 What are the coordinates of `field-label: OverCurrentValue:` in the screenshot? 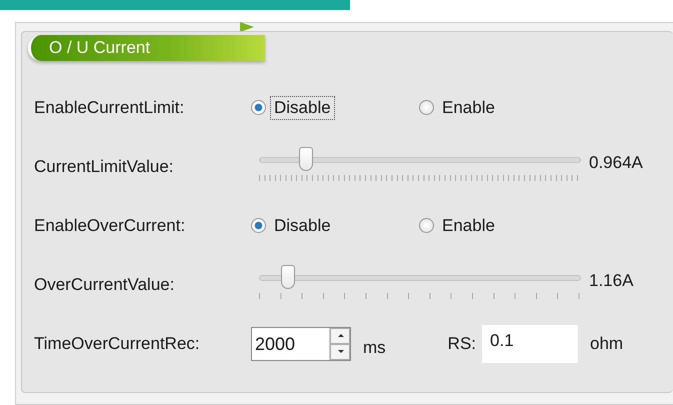 It's located at (105, 284).